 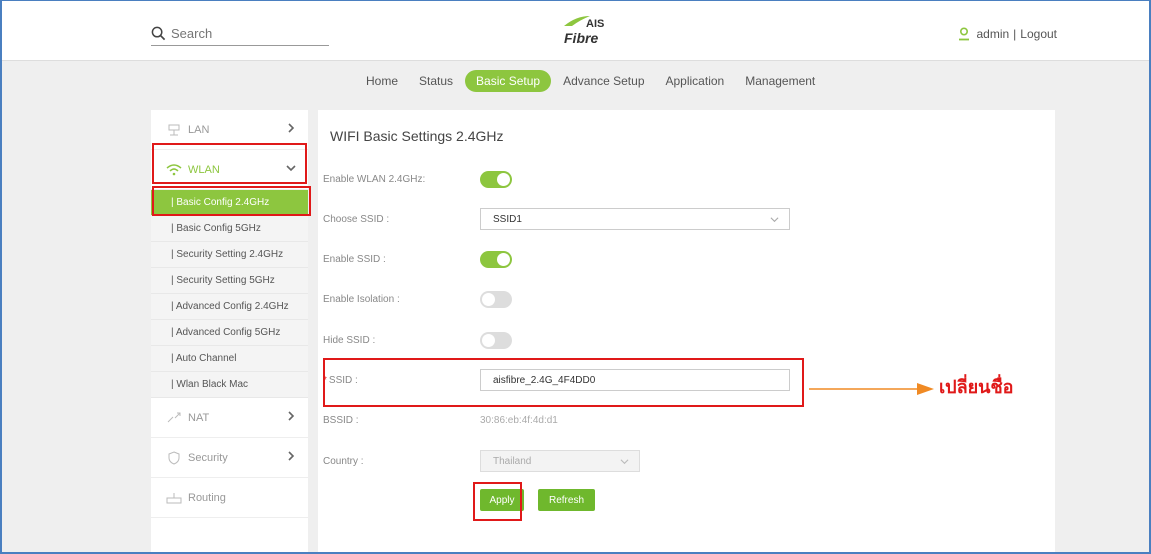 I want to click on nav-application: Application, so click(x=695, y=81).